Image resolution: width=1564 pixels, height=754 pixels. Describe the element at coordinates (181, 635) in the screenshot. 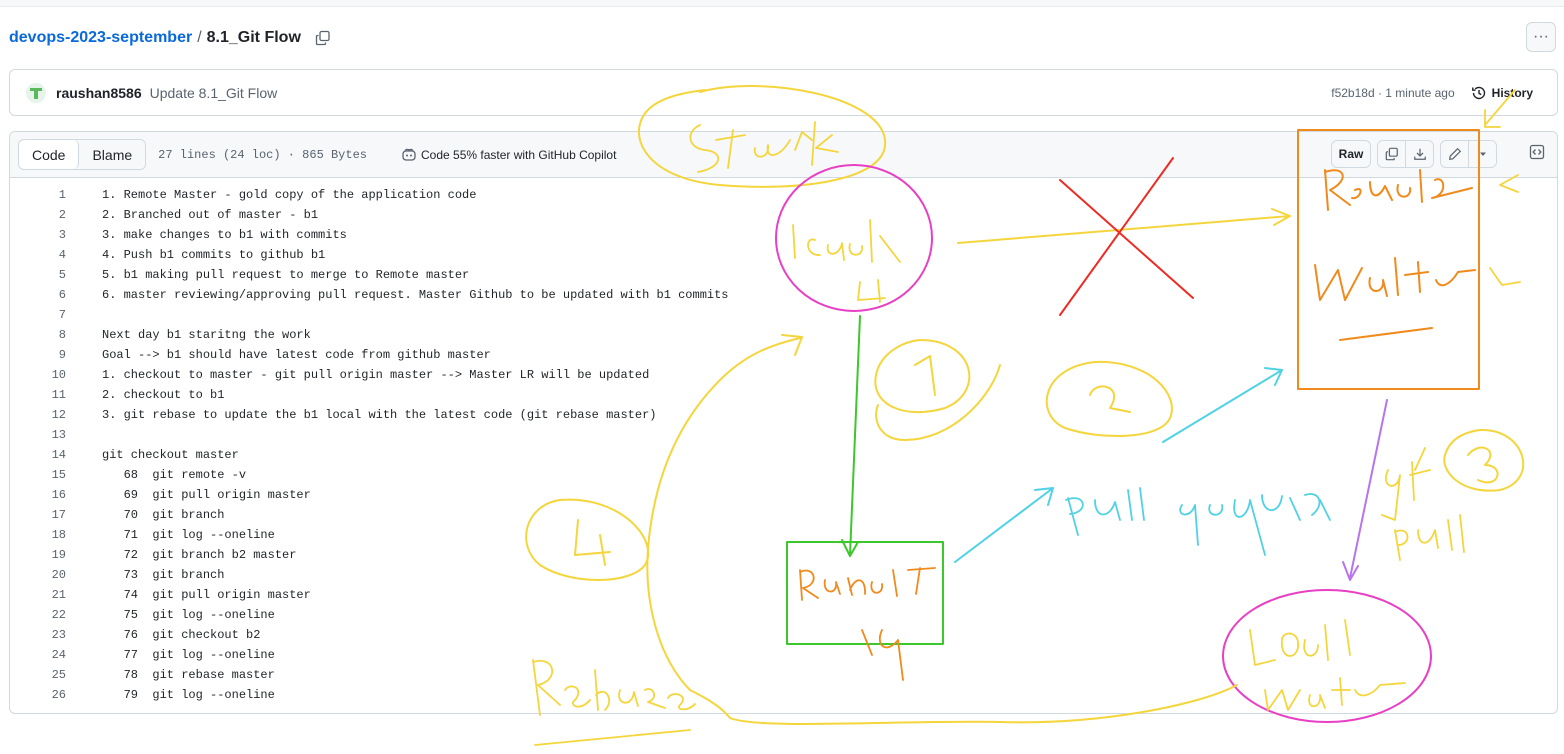

I see `line-text: 76 git checkout b2` at that location.